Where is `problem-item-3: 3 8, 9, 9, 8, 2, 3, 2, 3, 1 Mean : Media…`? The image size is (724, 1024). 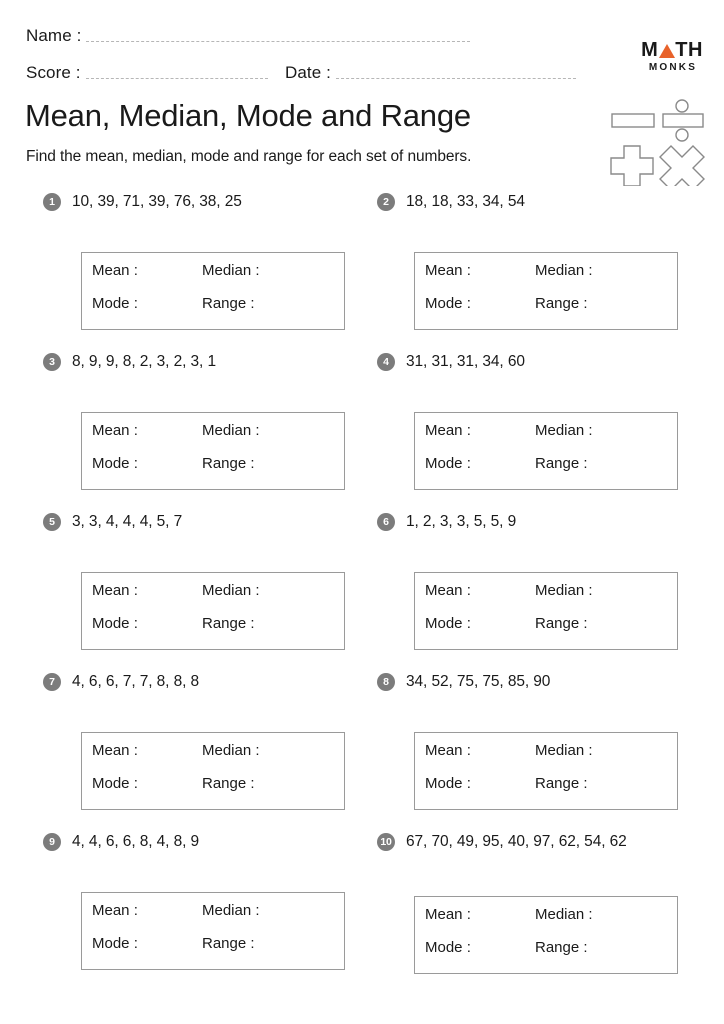 problem-item-3: 3 8, 9, 9, 8, 2, 3, 2, 3, 1 Mean : Media… is located at coordinates (194, 420).